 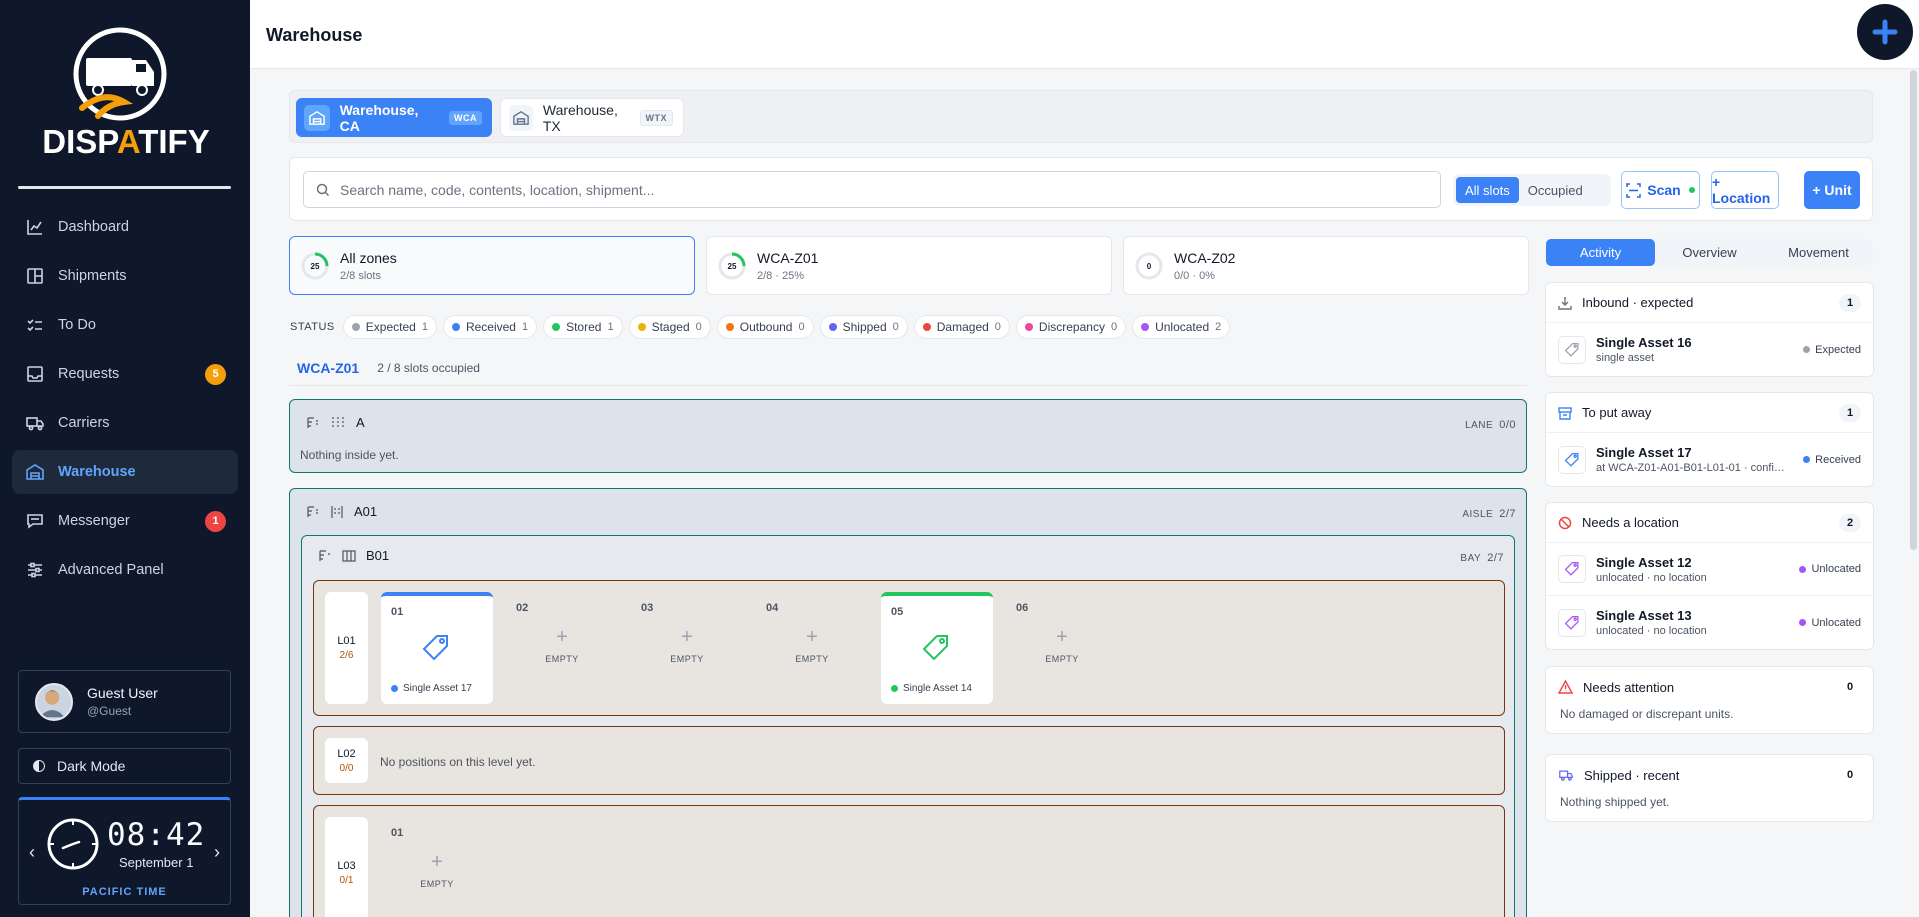 I want to click on zone-section-name: WCA-Z01, so click(x=328, y=368).